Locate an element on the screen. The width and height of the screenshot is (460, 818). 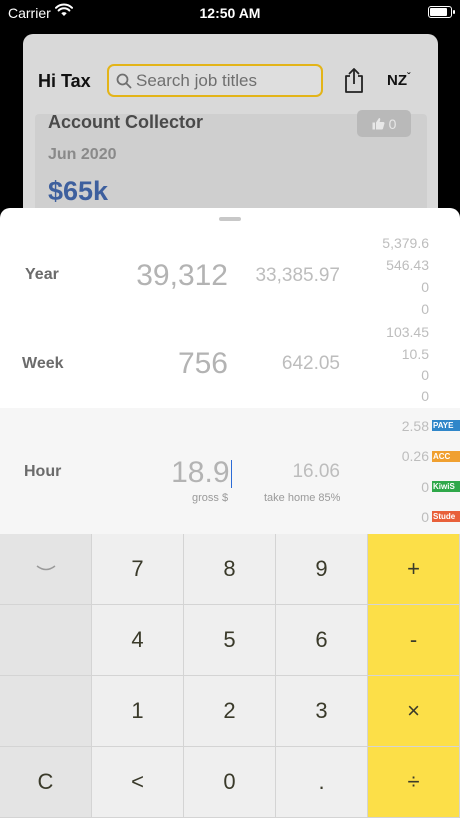
clock: 12:50 AM is located at coordinates (230, 13).